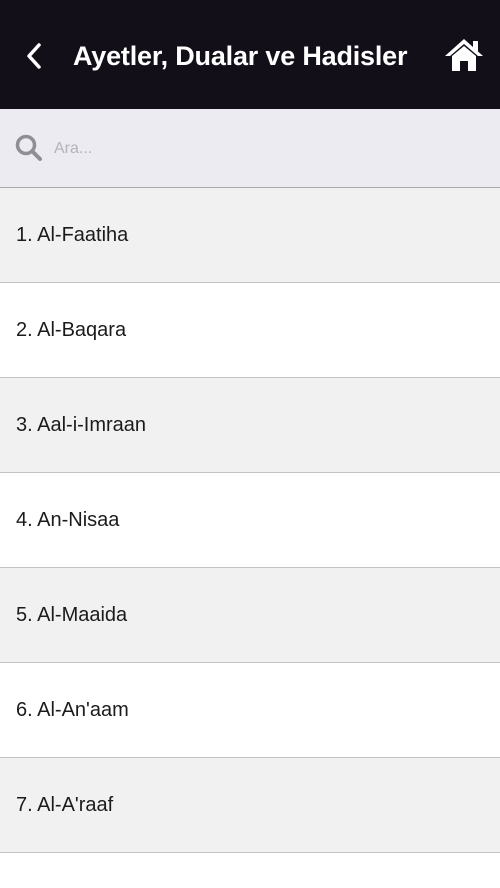 The width and height of the screenshot is (500, 888). I want to click on list-item: 2. Al-Baqara, so click(250, 330).